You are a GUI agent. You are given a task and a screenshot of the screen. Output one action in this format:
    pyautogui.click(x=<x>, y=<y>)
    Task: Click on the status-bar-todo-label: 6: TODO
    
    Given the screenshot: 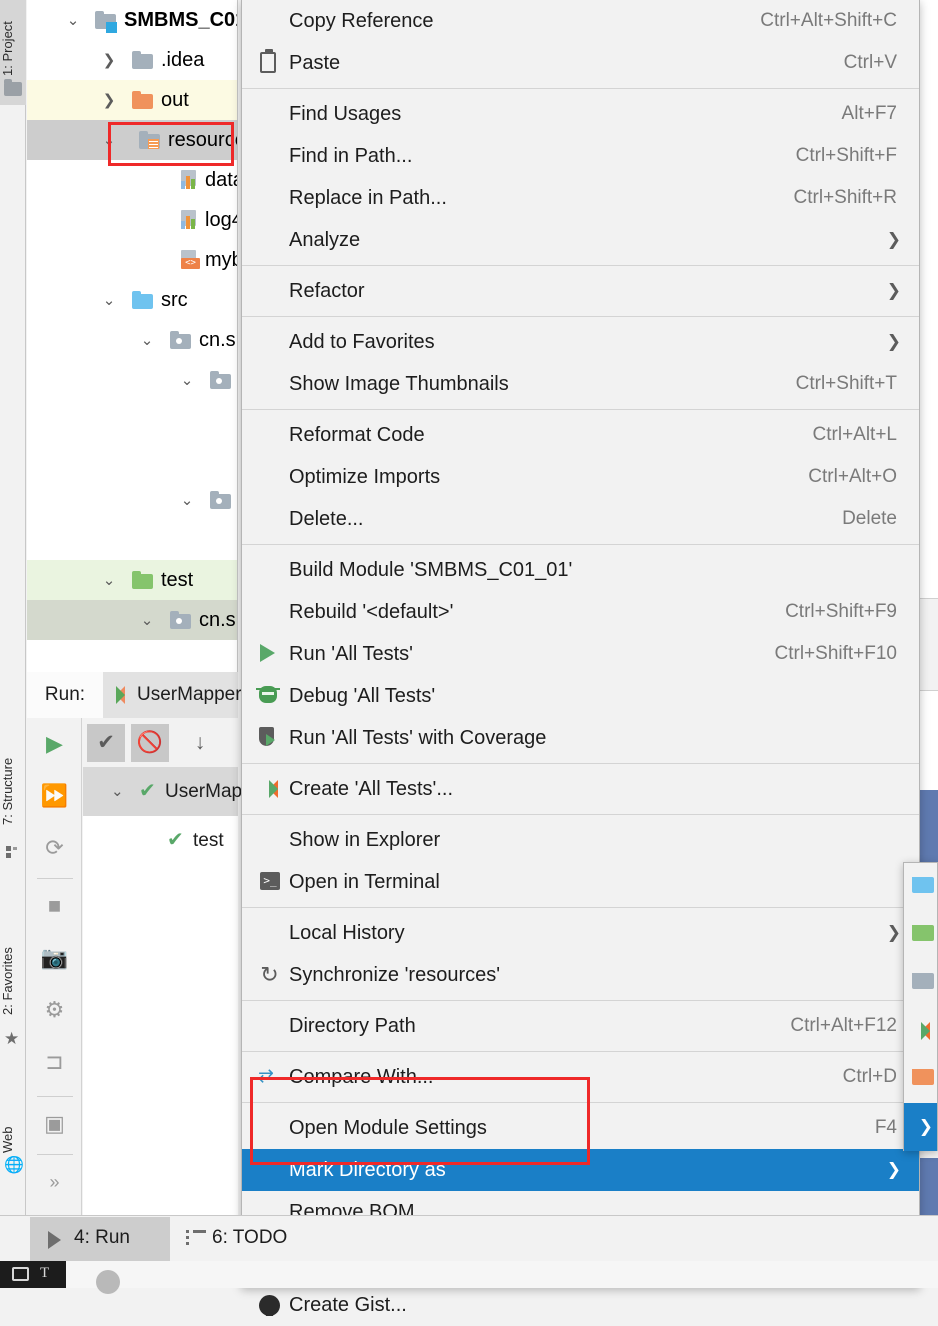 What is the action you would take?
    pyautogui.click(x=249, y=1238)
    